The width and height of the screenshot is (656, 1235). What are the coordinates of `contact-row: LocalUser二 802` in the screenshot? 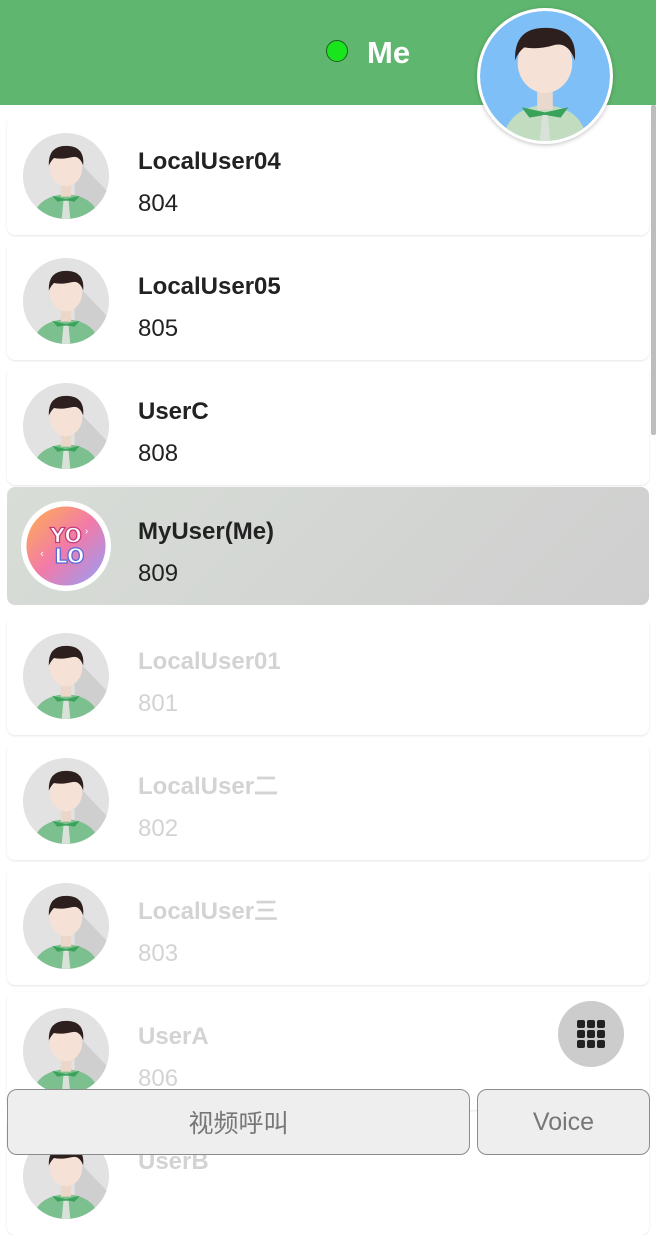 It's located at (328, 801).